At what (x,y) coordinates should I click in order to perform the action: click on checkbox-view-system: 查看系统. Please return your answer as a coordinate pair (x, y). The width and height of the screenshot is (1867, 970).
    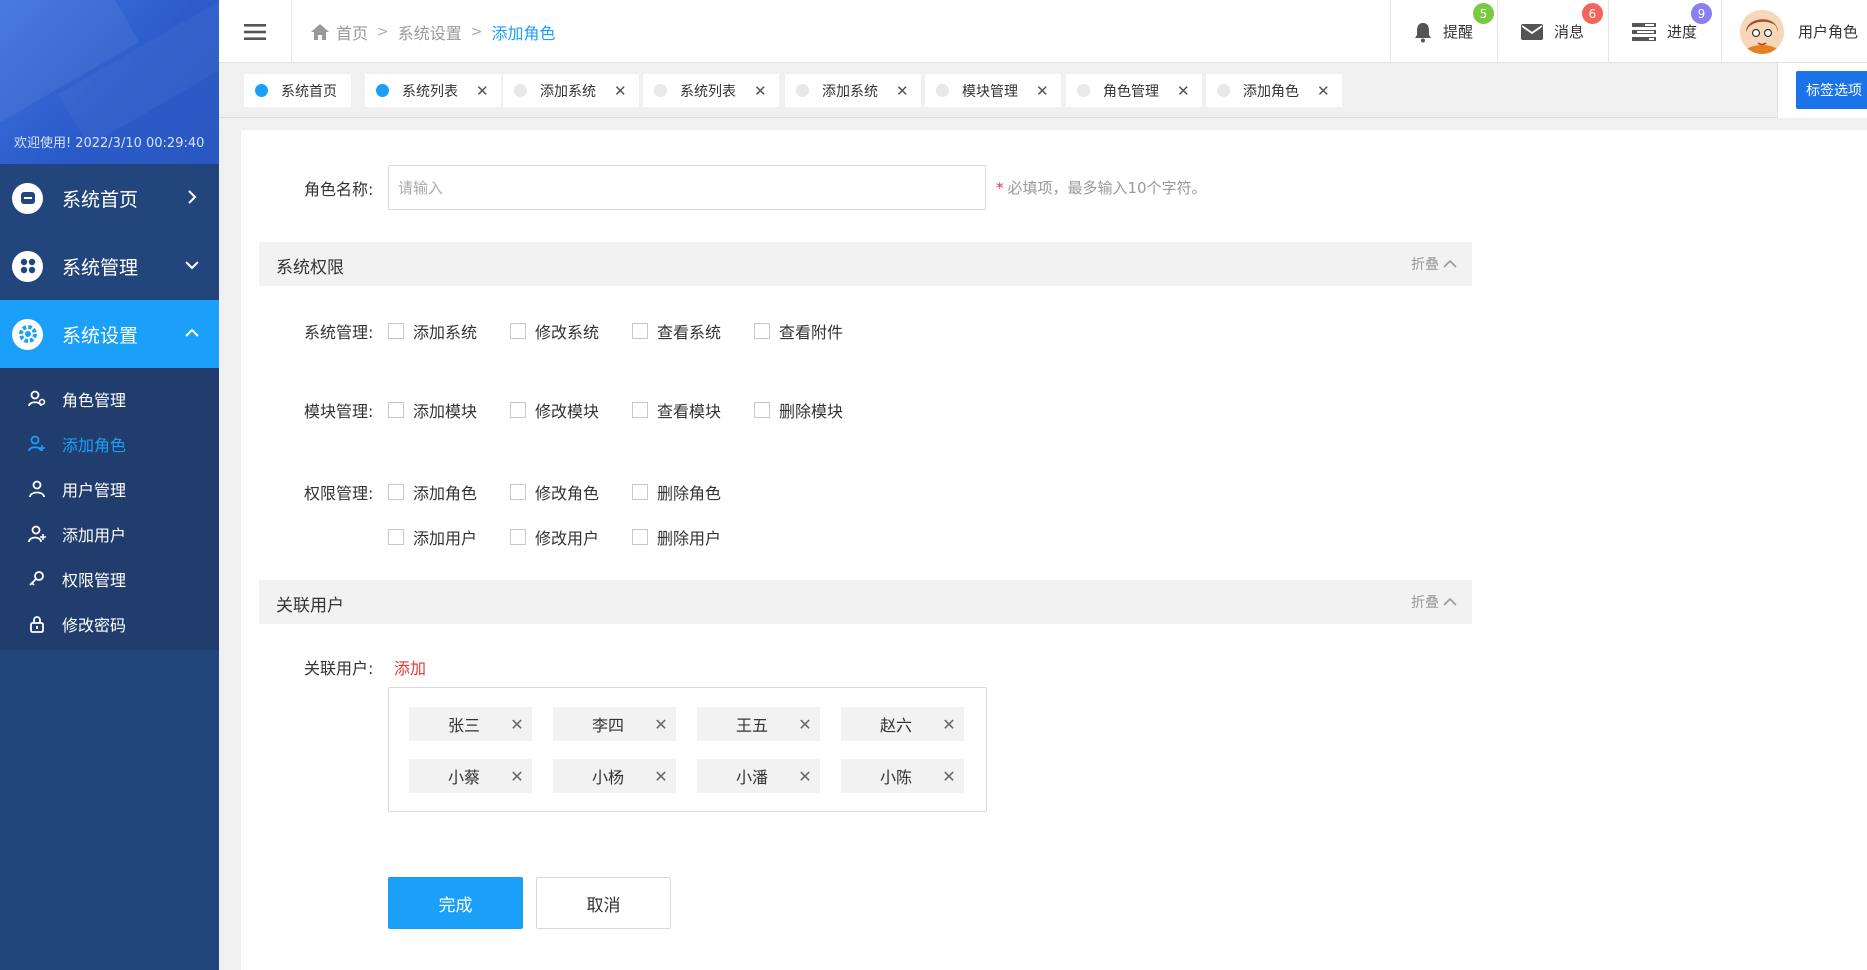
    Looking at the image, I should click on (676, 331).